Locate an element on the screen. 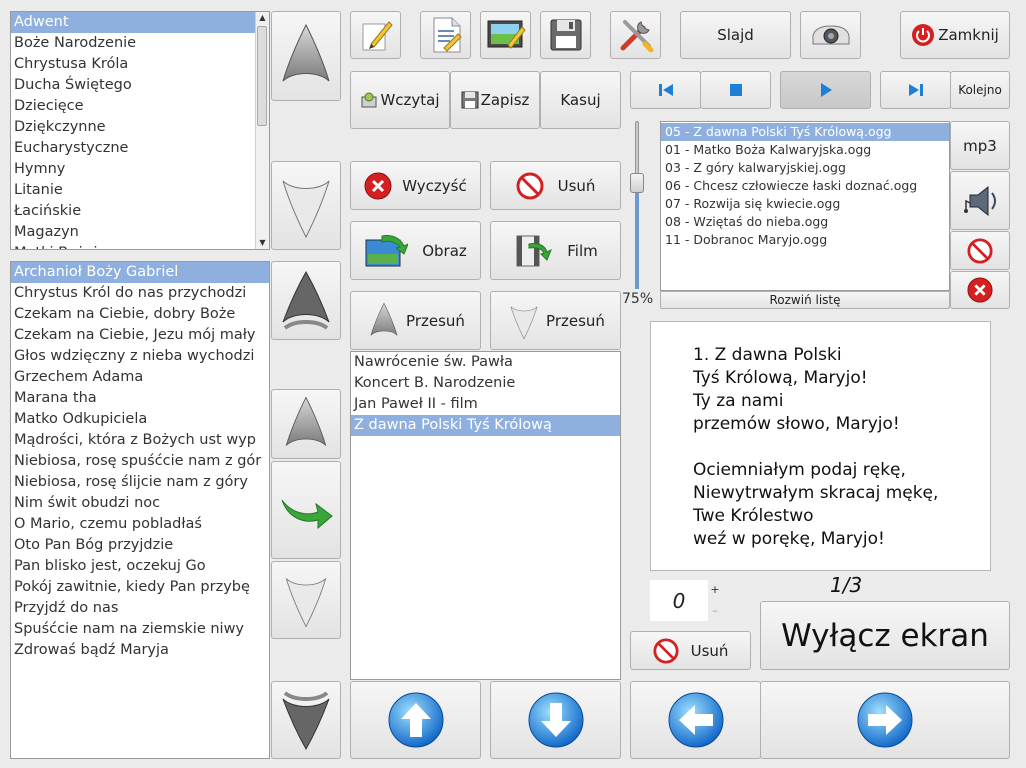 Image resolution: width=1026 pixels, height=768 pixels. category-item: Dziękczynne is located at coordinates (133, 127).